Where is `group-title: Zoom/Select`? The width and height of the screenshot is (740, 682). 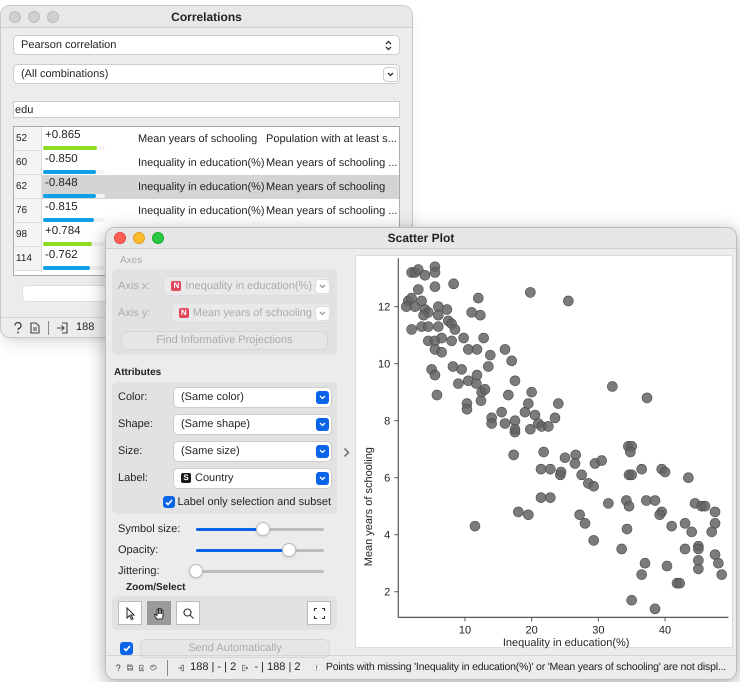
group-title: Zoom/Select is located at coordinates (156, 588).